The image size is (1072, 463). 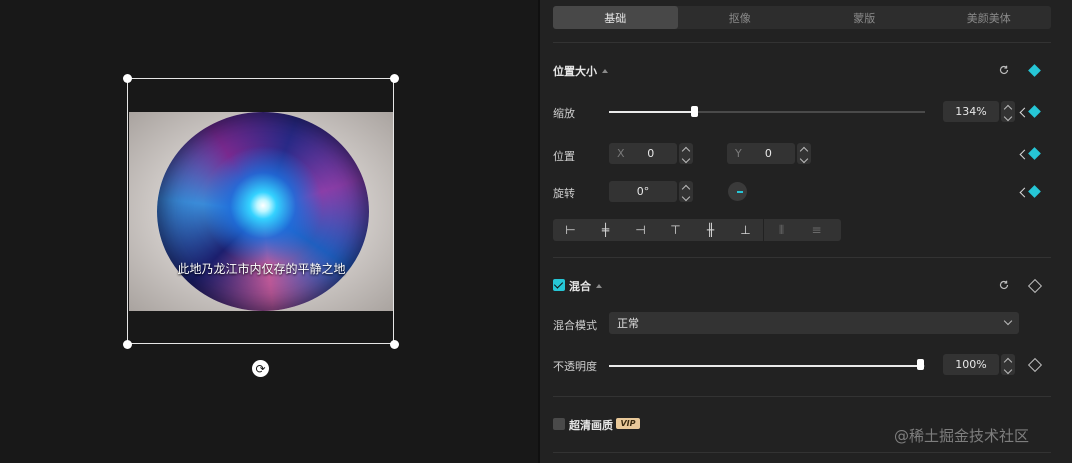 I want to click on property-tabs: 基础 抠像 蒙版 美颜美体, so click(x=802, y=17).